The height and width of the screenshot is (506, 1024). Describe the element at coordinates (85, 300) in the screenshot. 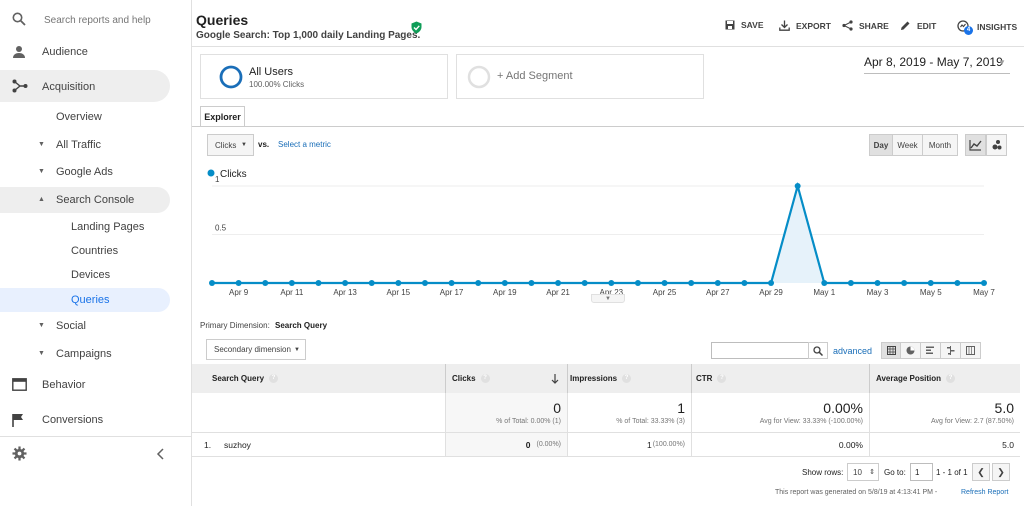

I see `sidebar-item-queries: Queries` at that location.